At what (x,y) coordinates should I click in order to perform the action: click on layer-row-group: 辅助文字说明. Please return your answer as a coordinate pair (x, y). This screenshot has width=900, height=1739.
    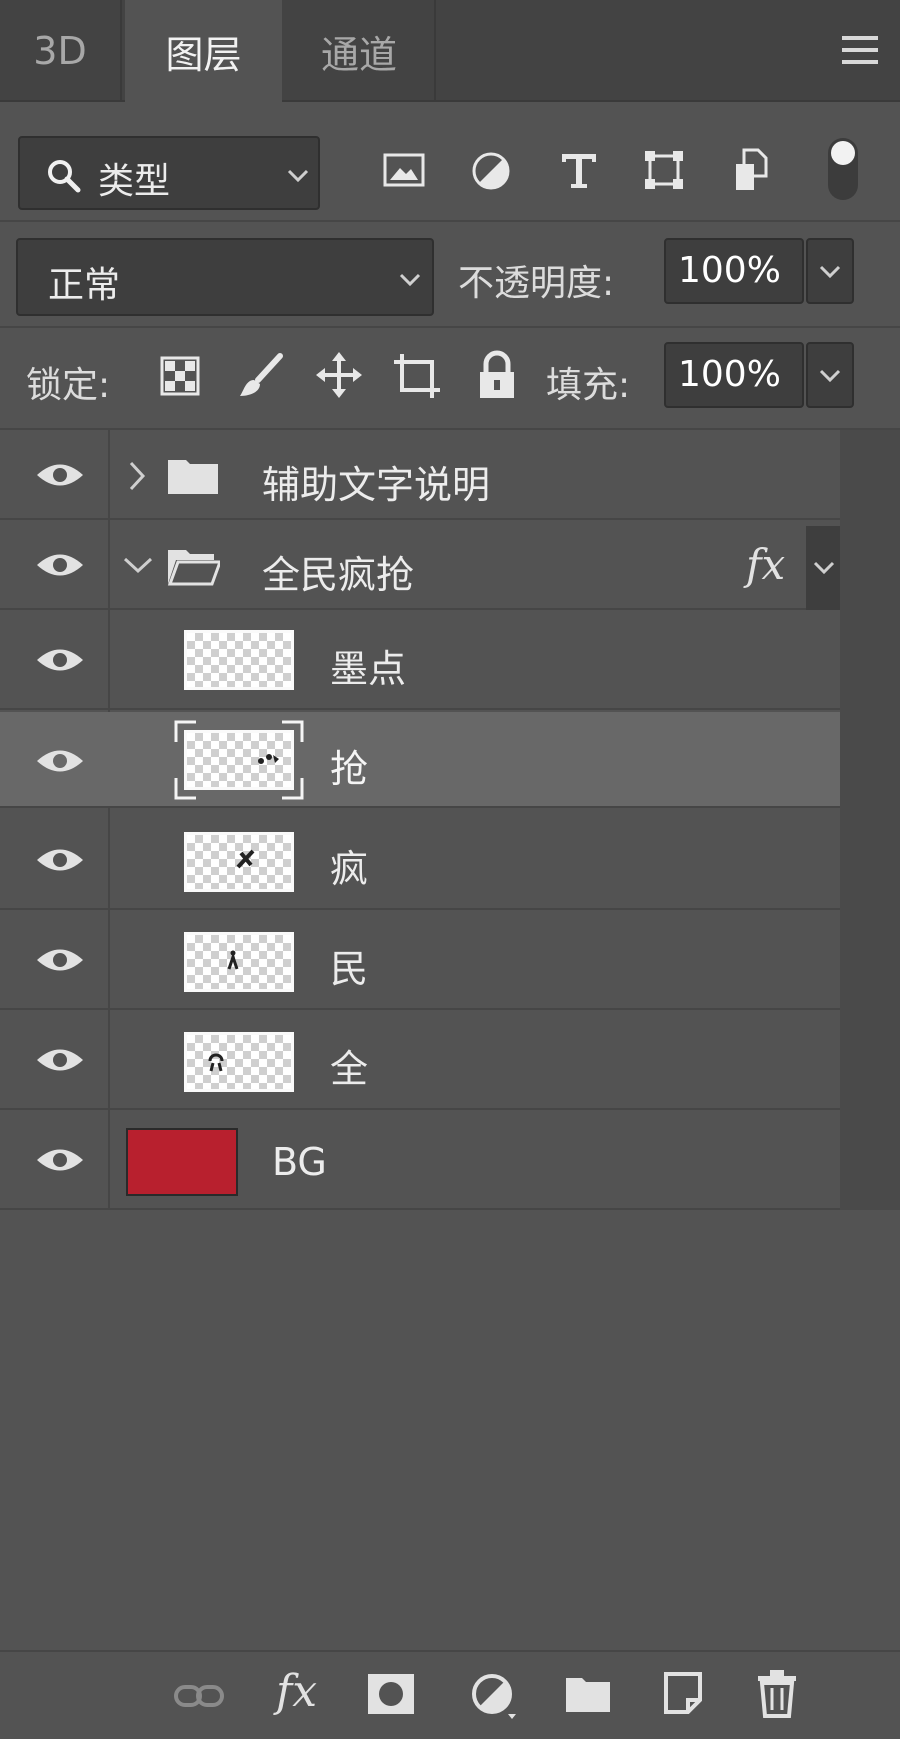
    Looking at the image, I should click on (420, 475).